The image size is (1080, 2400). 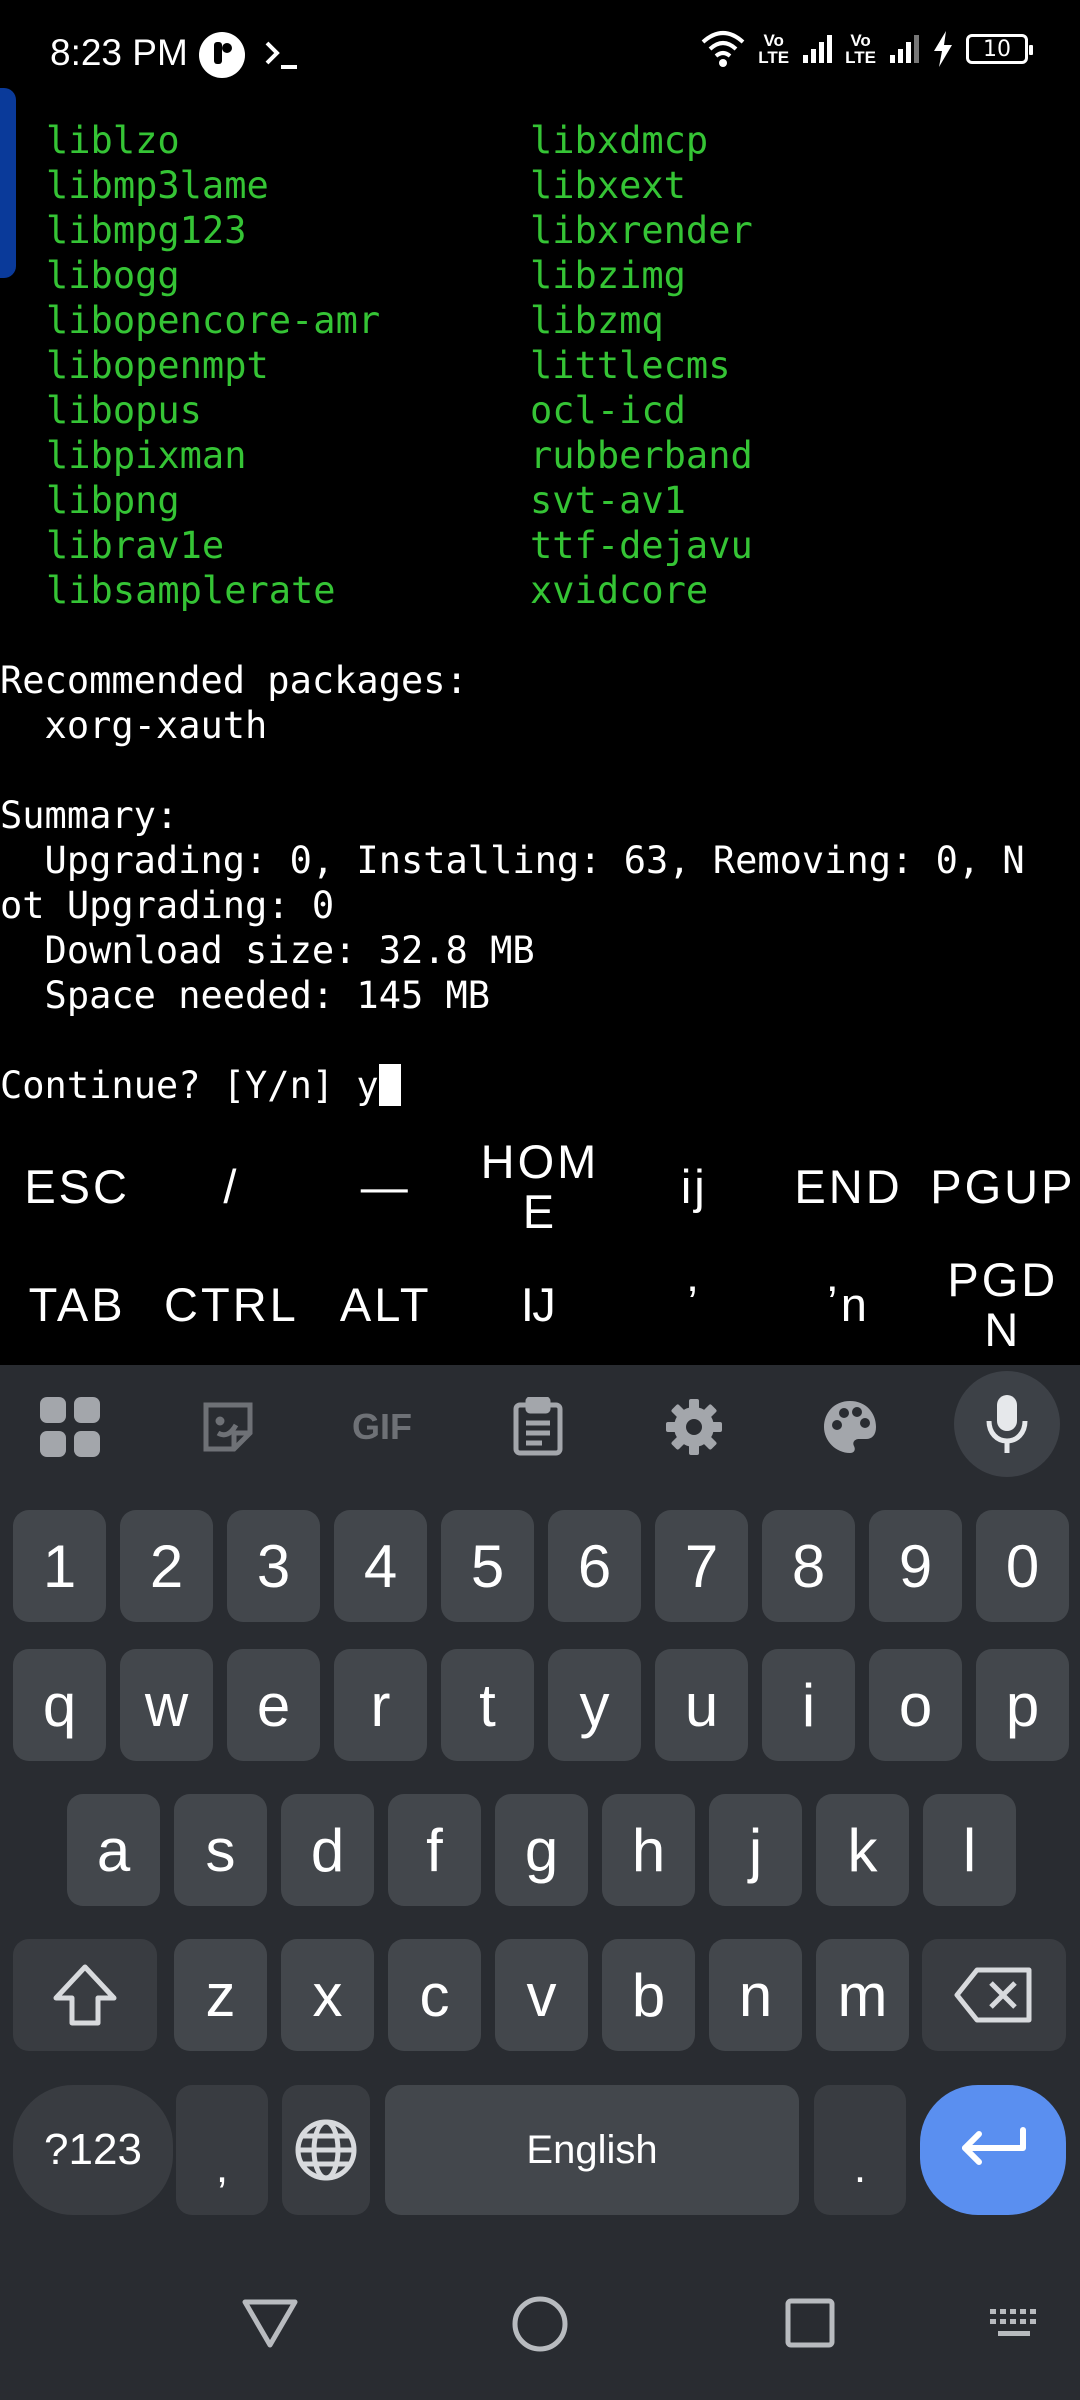 What do you see at coordinates (178, 1085) in the screenshot?
I see `continue-prompt: Continue? [Y/n]` at bounding box center [178, 1085].